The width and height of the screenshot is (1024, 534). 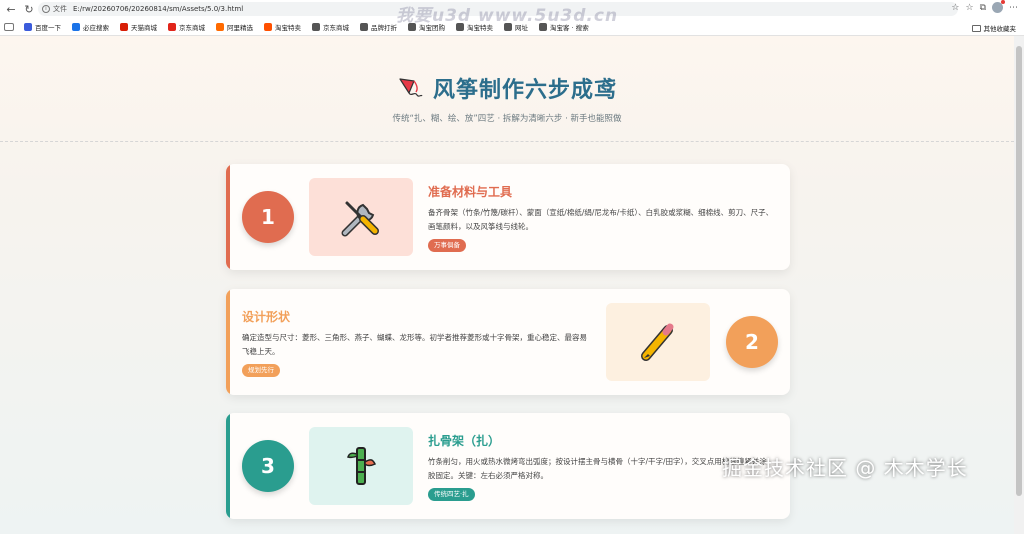 I want to click on step-tag: 规划先行, so click(x=261, y=370).